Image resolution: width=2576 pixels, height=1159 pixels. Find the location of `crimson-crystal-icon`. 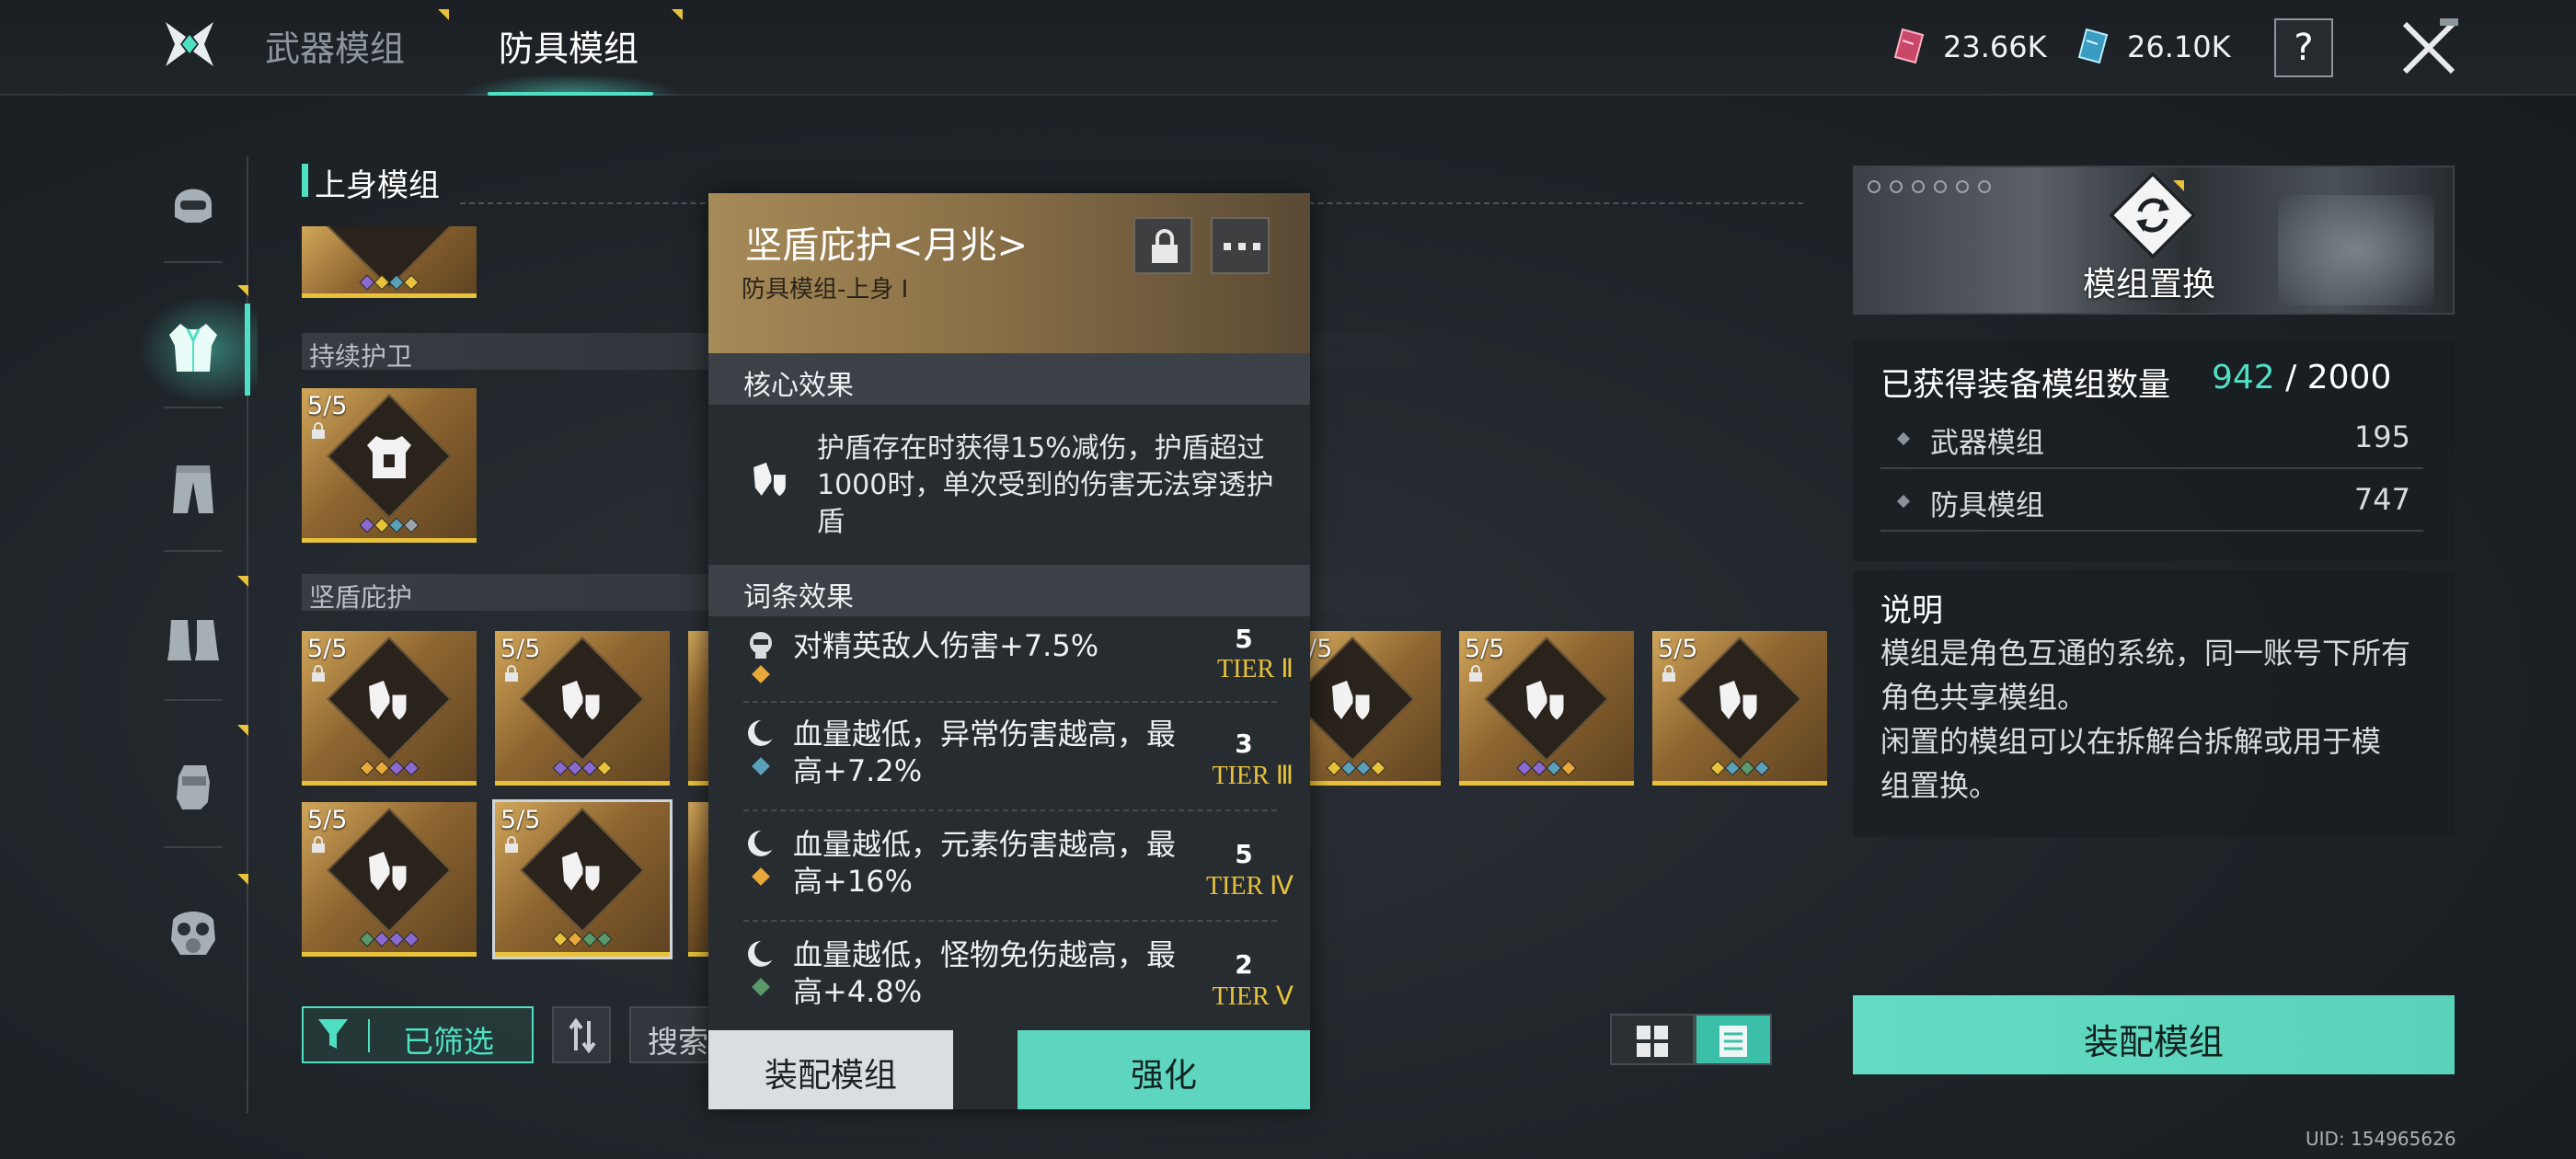

crimson-crystal-icon is located at coordinates (1909, 46).